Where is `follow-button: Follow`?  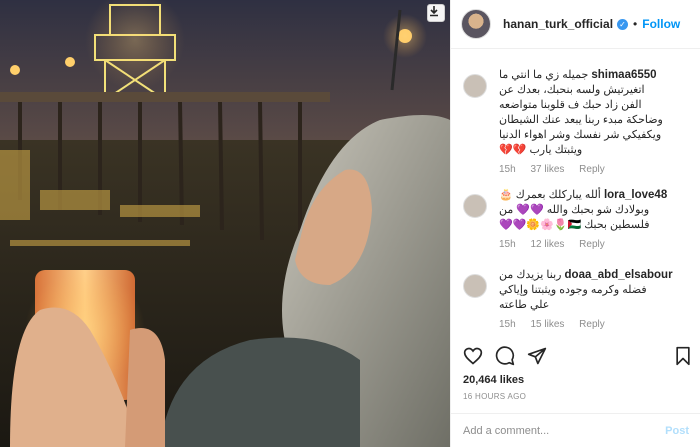 follow-button: Follow is located at coordinates (661, 24).